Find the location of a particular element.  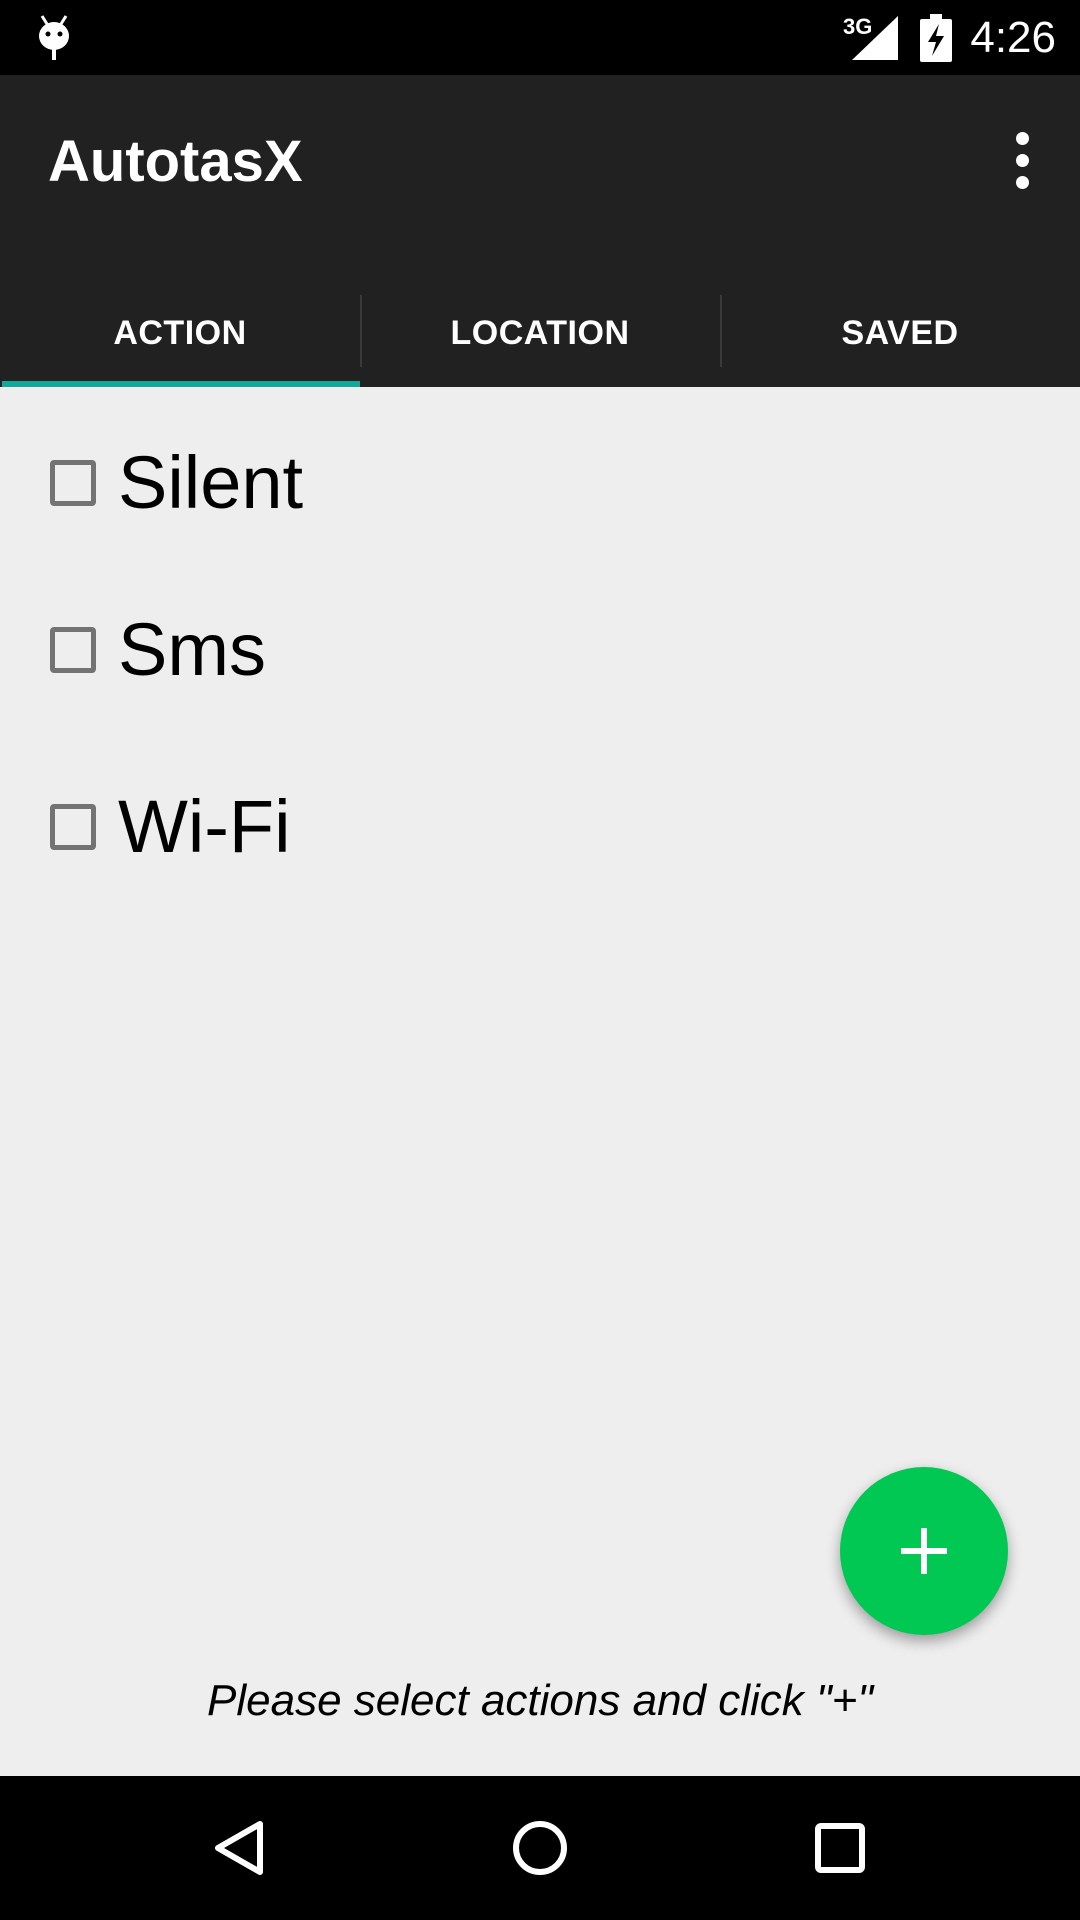

tab-location: LOCATION is located at coordinates (540, 333).